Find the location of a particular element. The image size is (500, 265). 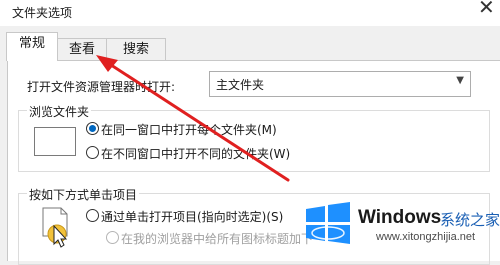

watermark-brand: Windows is located at coordinates (400, 217).